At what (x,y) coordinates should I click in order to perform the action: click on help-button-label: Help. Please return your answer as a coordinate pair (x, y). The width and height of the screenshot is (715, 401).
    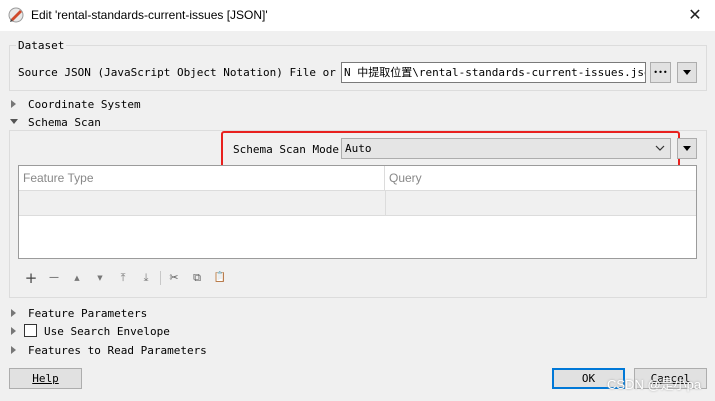
    Looking at the image, I should click on (45, 378).